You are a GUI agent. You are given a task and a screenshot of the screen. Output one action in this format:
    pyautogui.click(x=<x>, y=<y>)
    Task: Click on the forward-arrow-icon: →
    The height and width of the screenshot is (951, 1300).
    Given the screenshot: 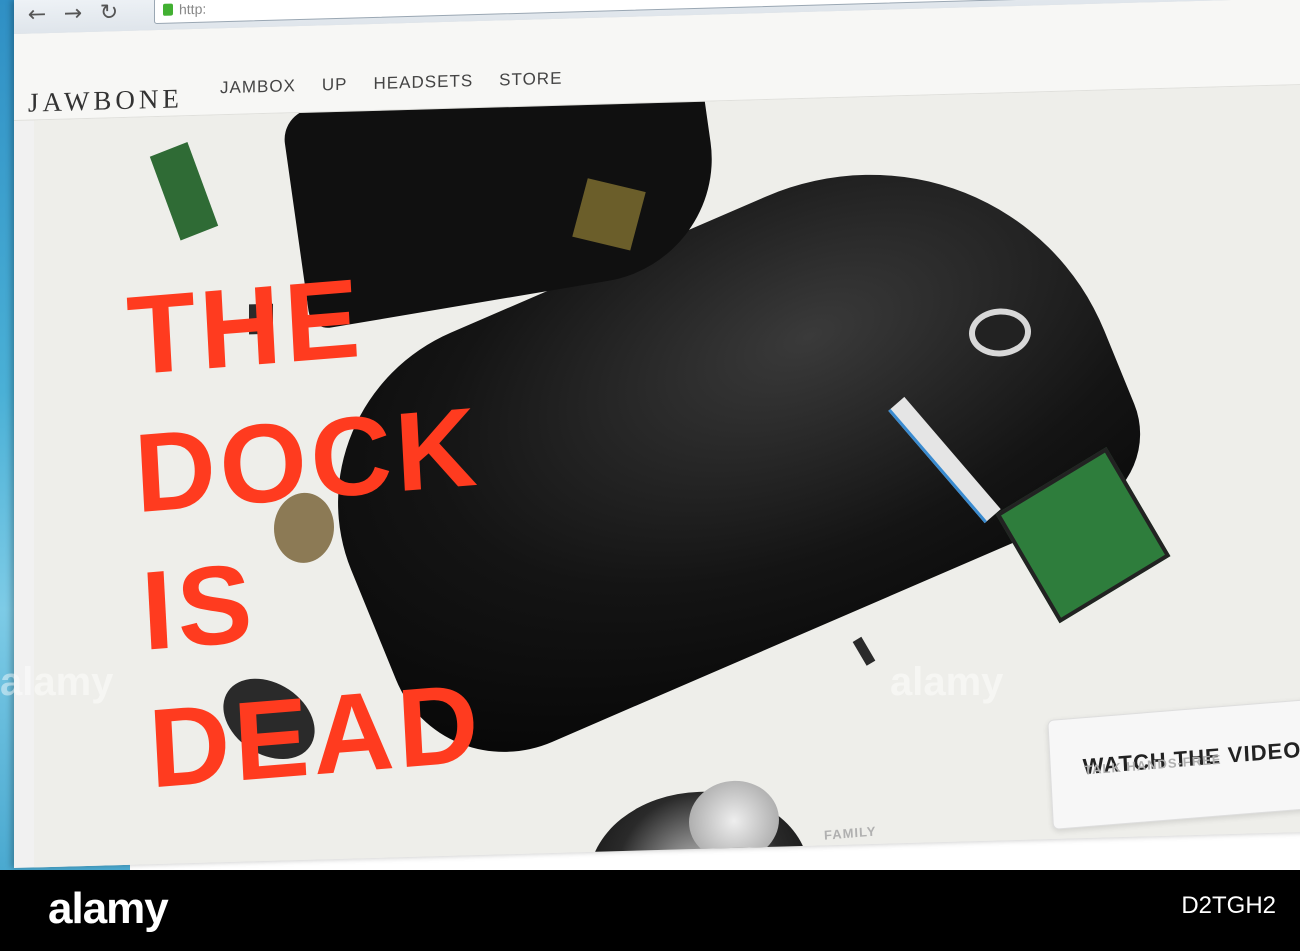 What is the action you would take?
    pyautogui.click(x=73, y=14)
    